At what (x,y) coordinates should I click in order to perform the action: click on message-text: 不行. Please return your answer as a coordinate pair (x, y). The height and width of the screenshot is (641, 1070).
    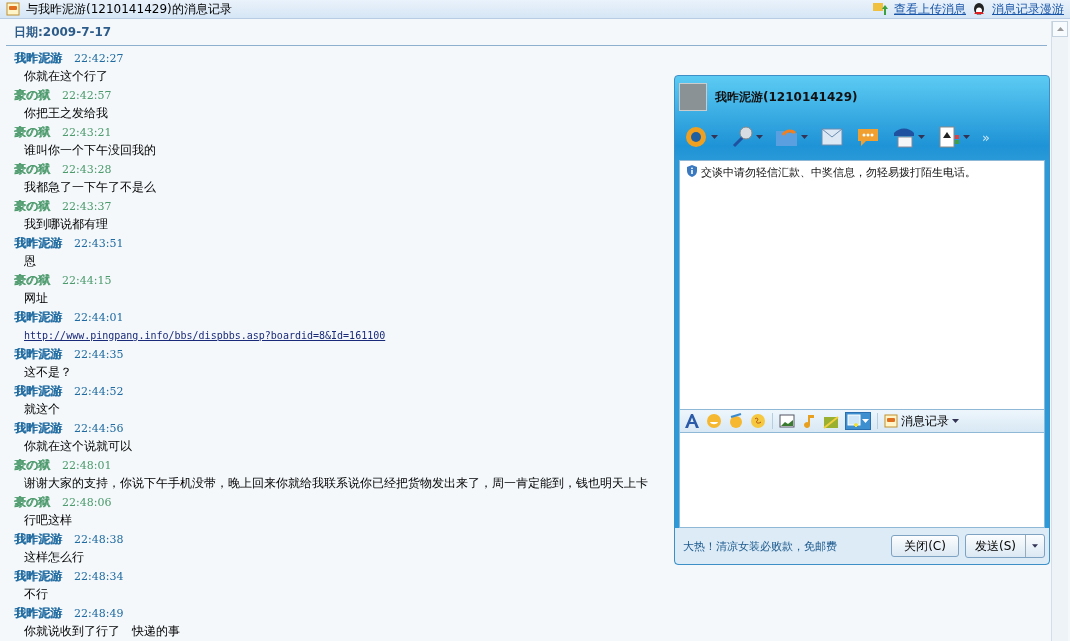
    Looking at the image, I should click on (36, 594).